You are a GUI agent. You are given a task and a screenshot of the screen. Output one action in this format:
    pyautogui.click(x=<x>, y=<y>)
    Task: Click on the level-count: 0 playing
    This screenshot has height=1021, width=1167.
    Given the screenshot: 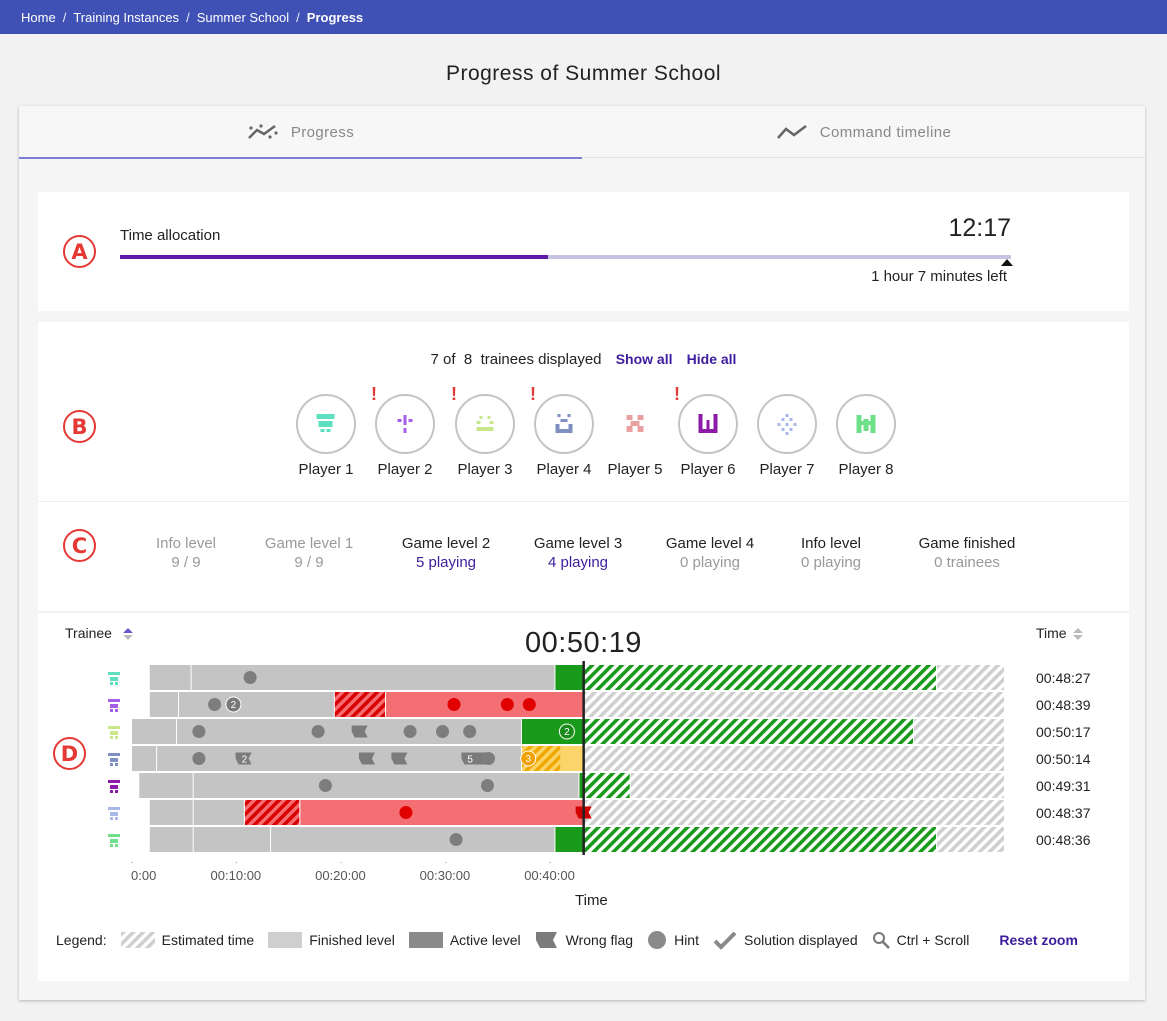 What is the action you would take?
    pyautogui.click(x=831, y=562)
    